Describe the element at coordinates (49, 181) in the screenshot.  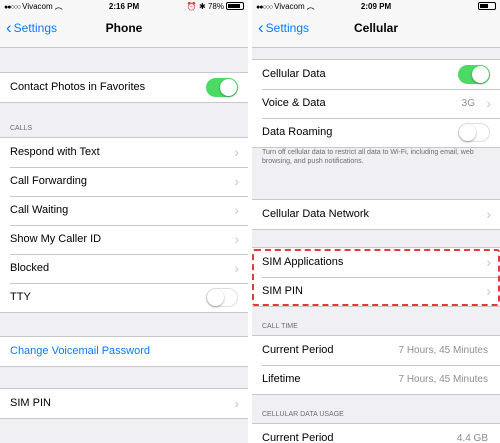
I see `row-label: Call Forwarding` at that location.